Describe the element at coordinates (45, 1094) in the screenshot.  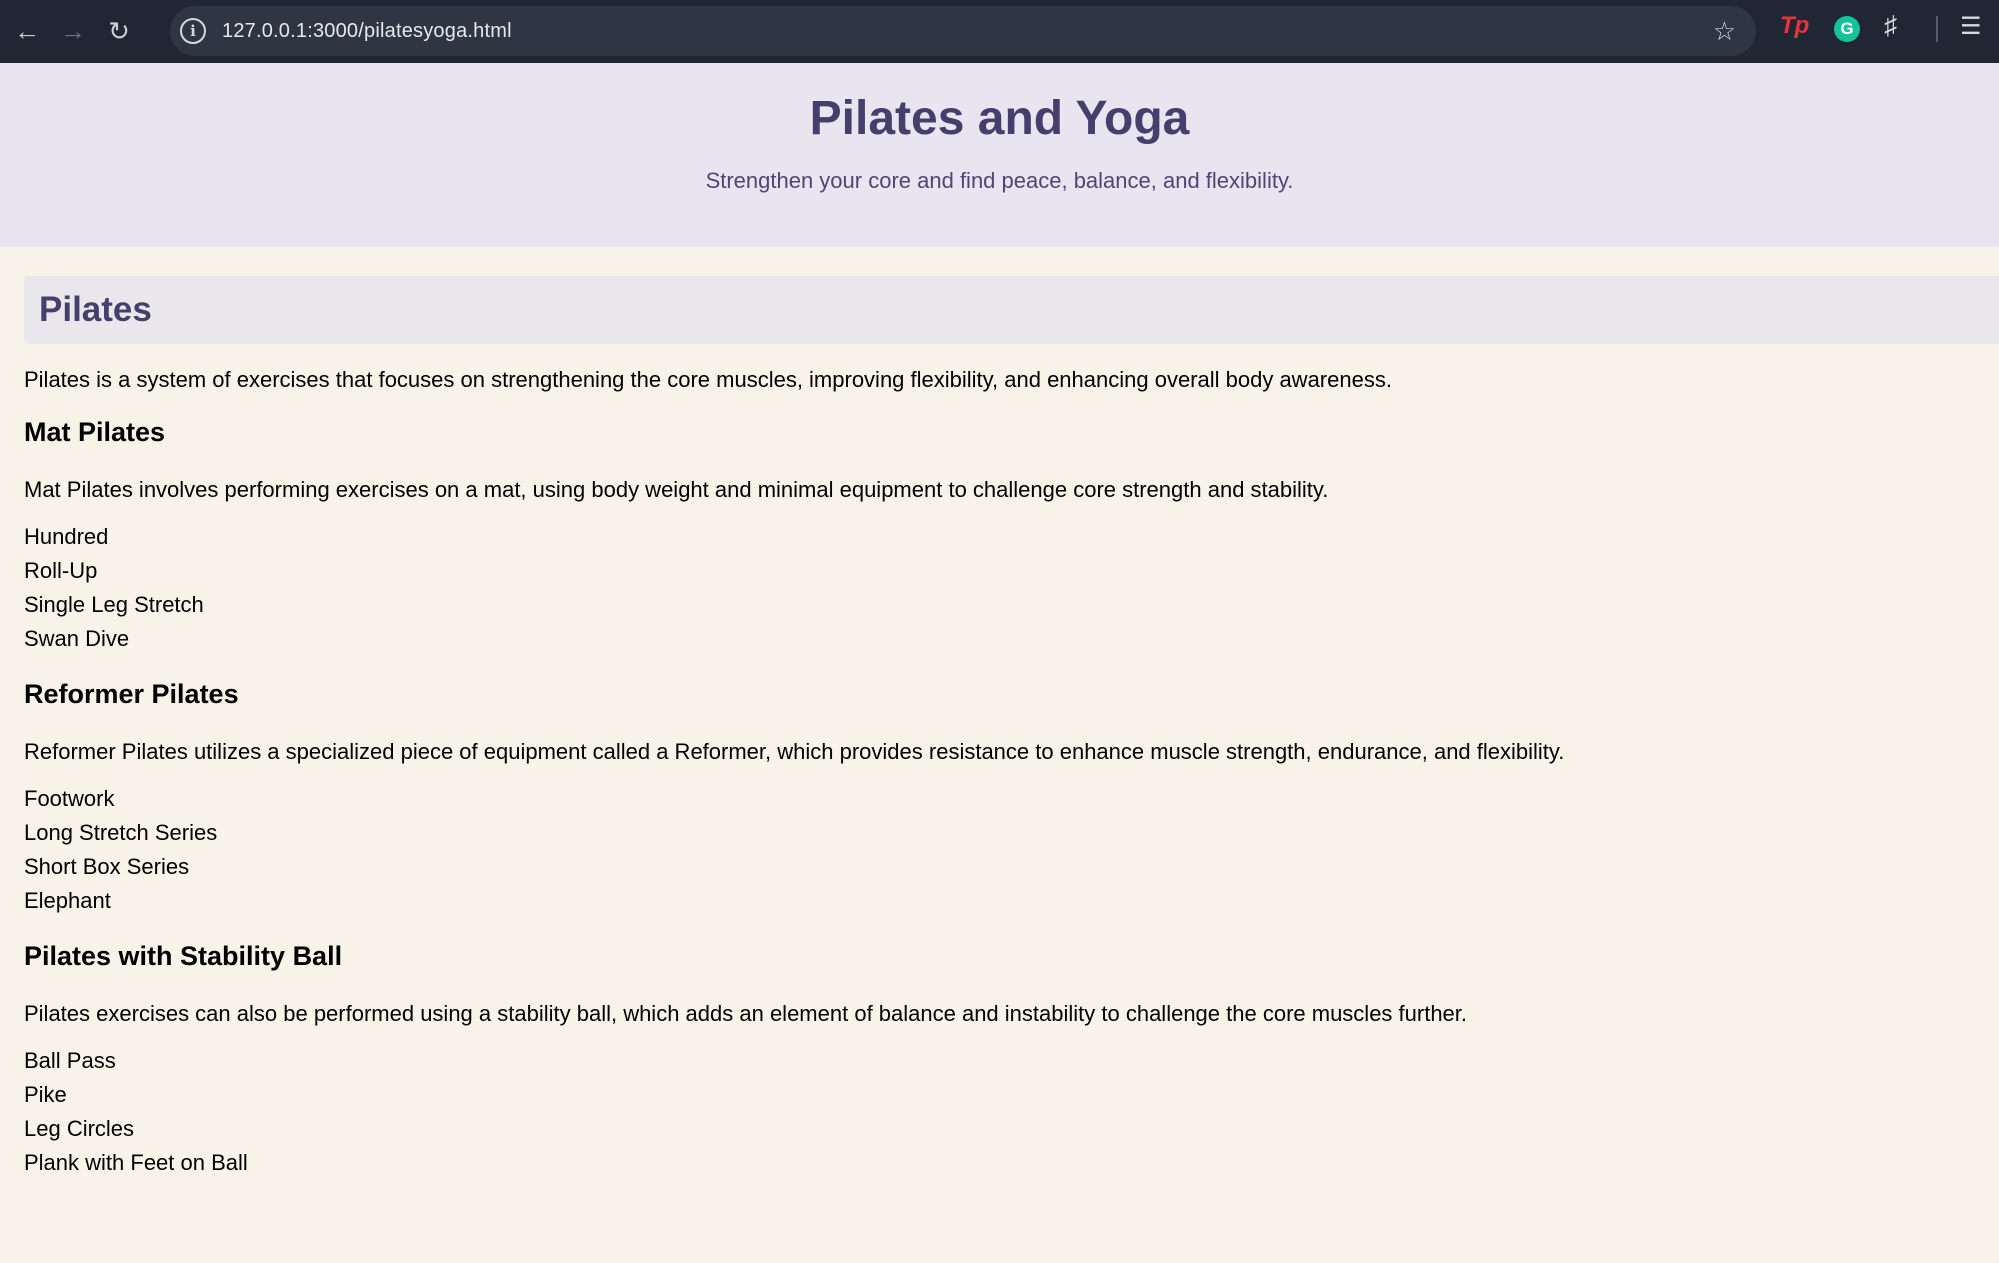
I see `list-item: Pike` at that location.